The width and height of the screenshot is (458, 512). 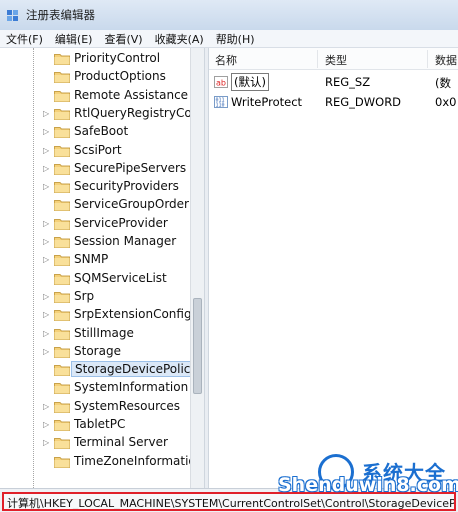 I want to click on tree-item-label: SQMServiceList, so click(x=120, y=277).